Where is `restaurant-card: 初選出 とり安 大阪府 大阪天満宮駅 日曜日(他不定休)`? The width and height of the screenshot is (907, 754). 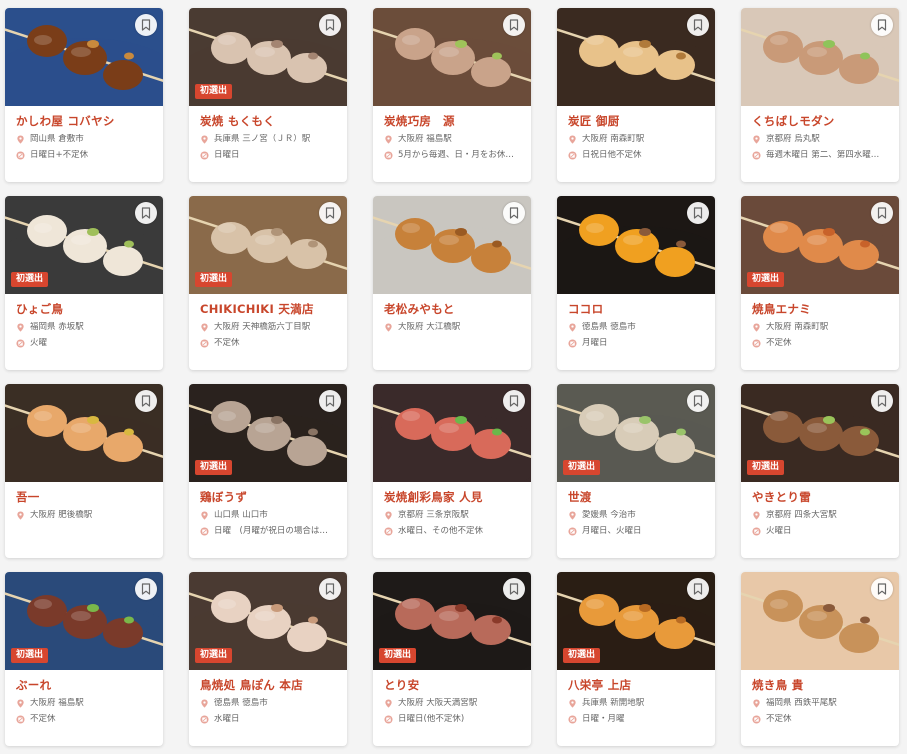 restaurant-card: 初選出 とり安 大阪府 大阪天満宮駅 日曜日(他不定休) is located at coordinates (452, 659).